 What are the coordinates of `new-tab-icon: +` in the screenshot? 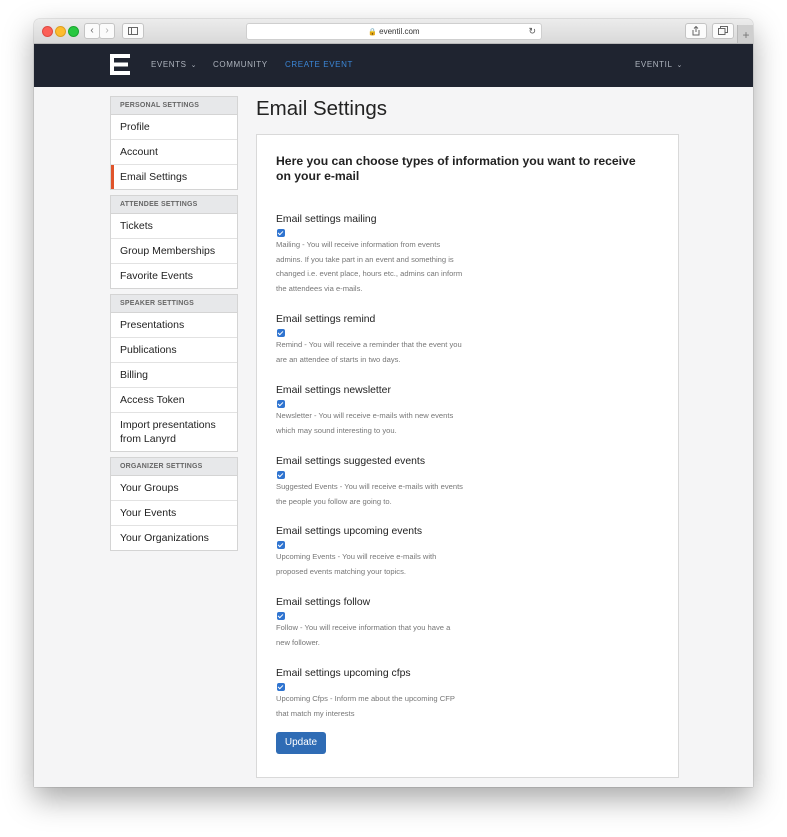 It's located at (745, 34).